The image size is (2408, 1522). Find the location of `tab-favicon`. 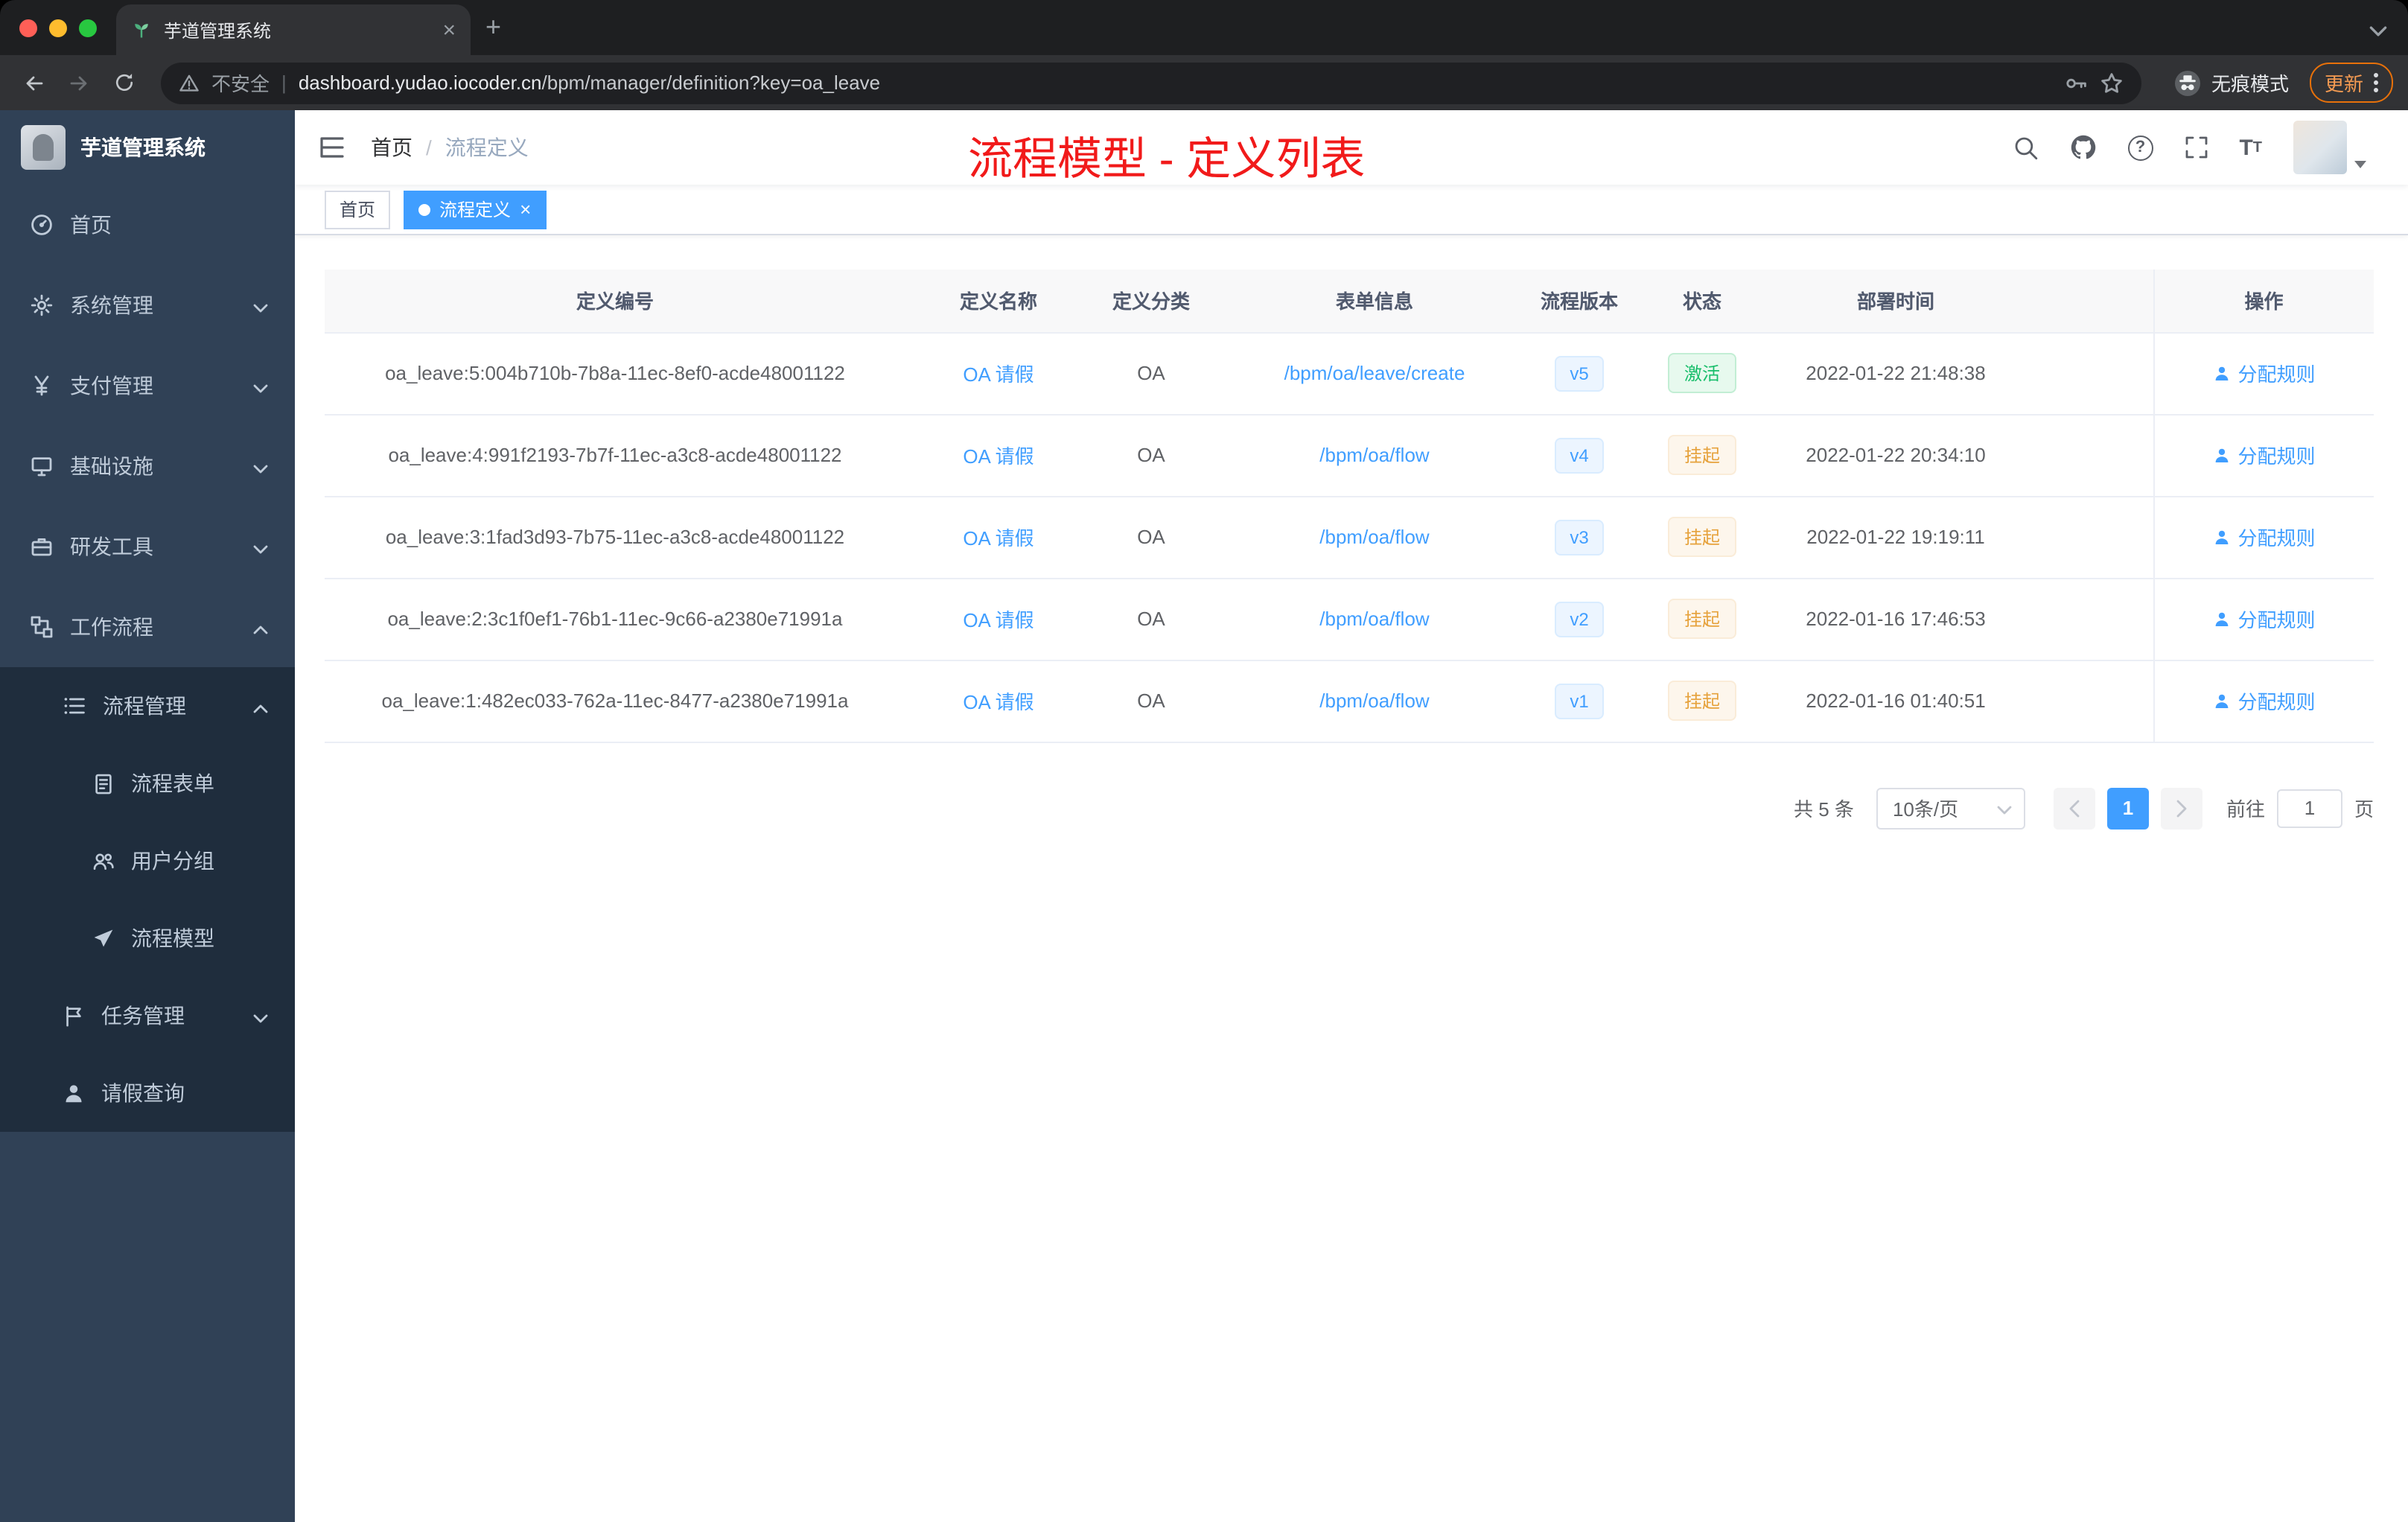

tab-favicon is located at coordinates (141, 31).